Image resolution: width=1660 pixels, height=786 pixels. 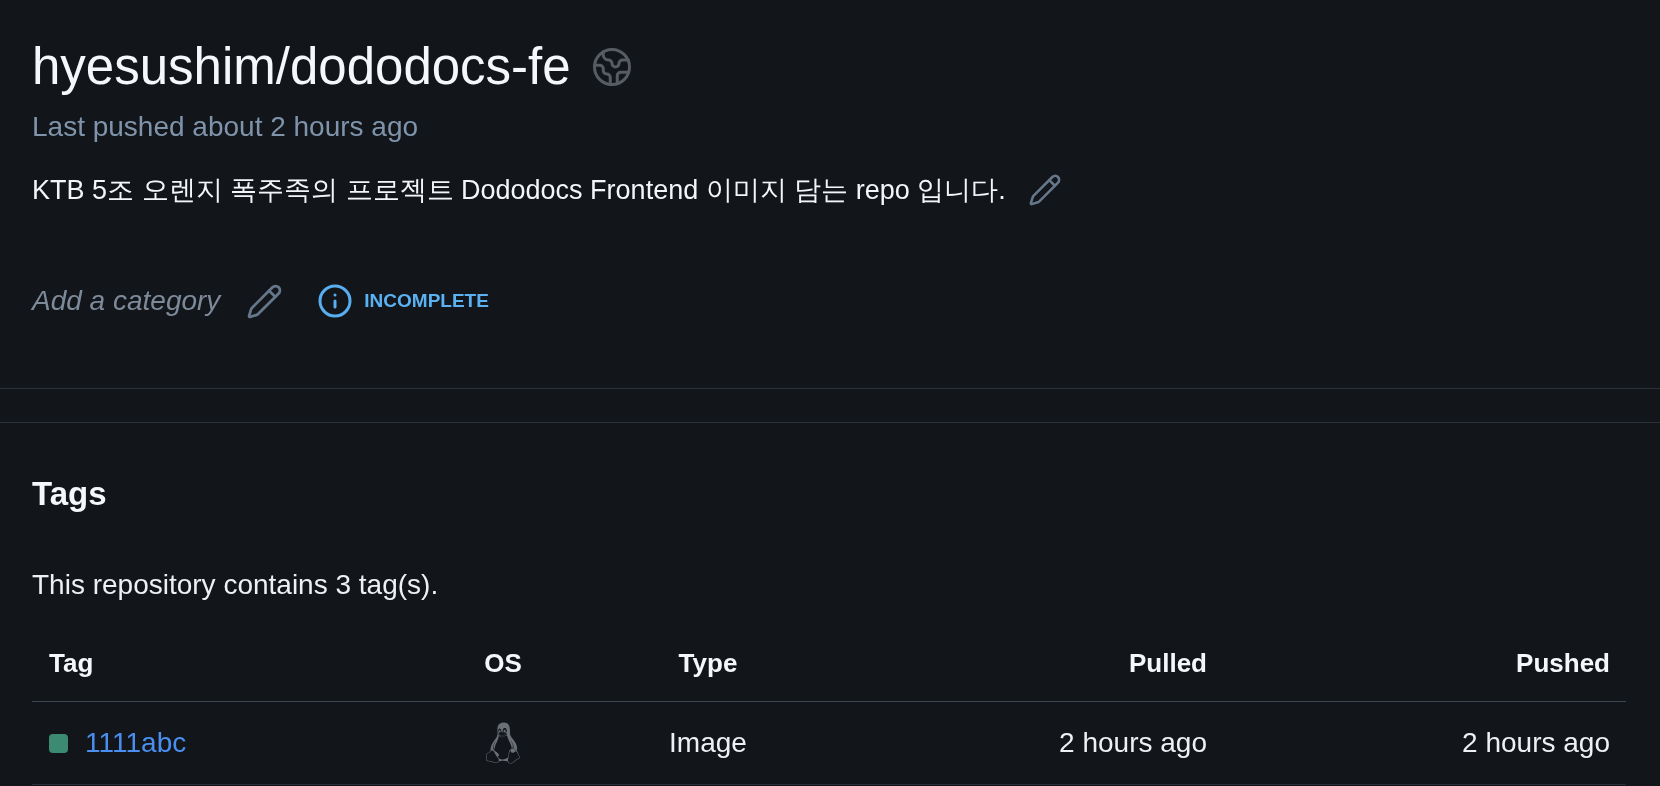 What do you see at coordinates (426, 301) in the screenshot?
I see `status-label: INCOMPLETE` at bounding box center [426, 301].